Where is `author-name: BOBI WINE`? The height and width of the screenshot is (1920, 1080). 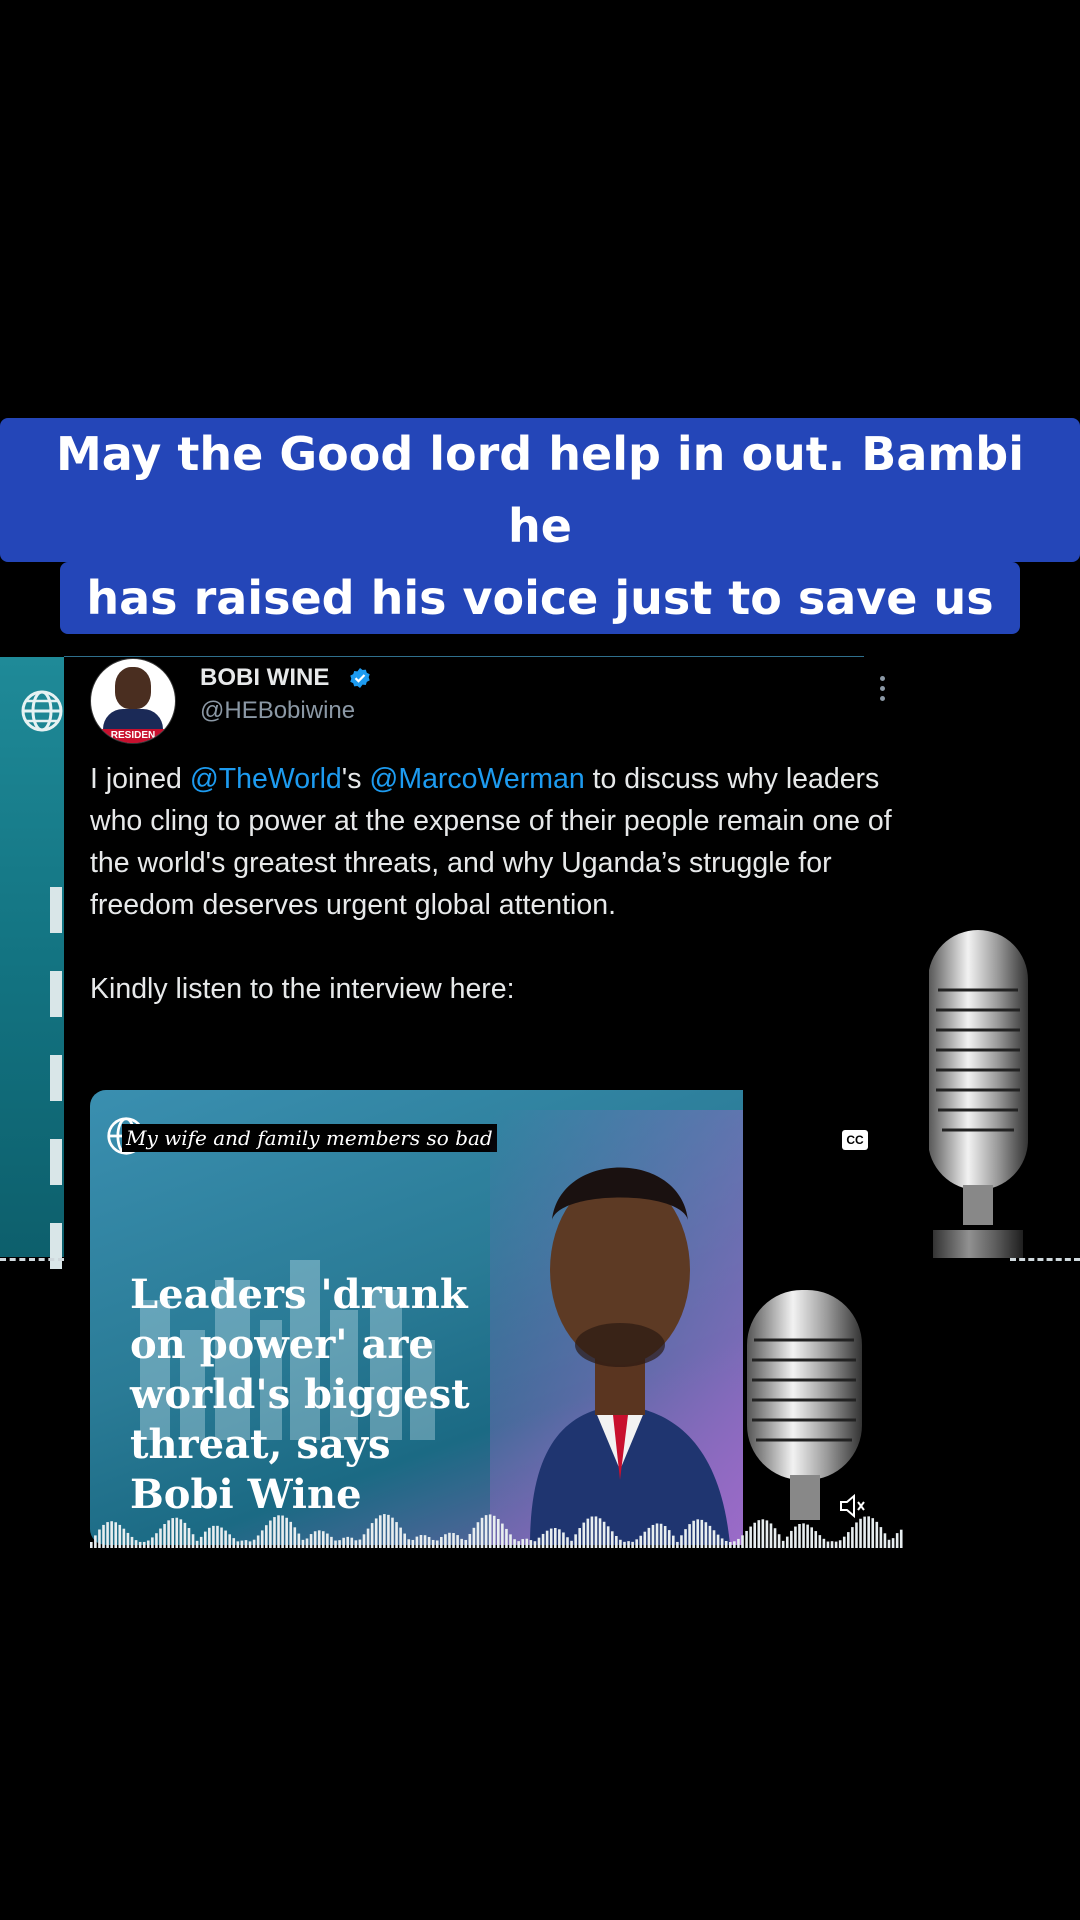
author-name: BOBI WINE is located at coordinates (264, 678).